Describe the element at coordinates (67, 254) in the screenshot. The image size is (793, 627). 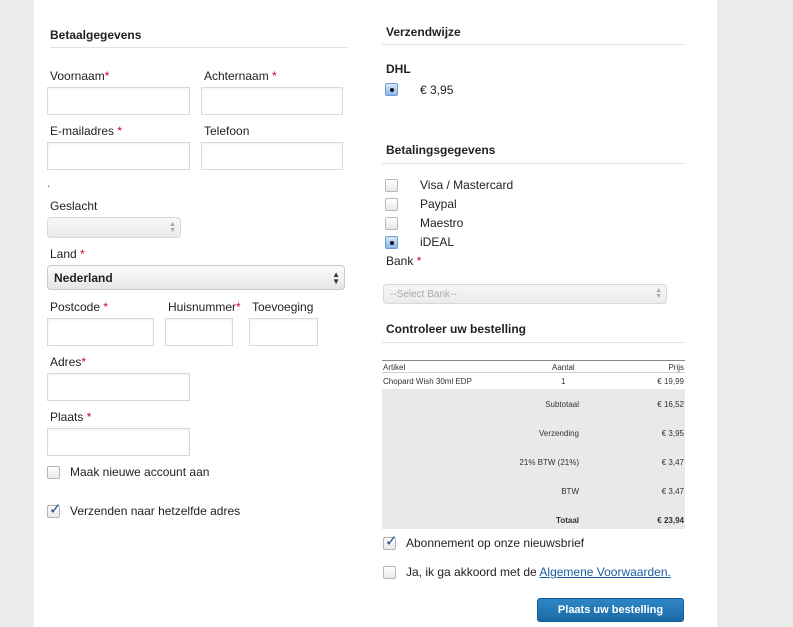
I see `country-label: Land *` at that location.